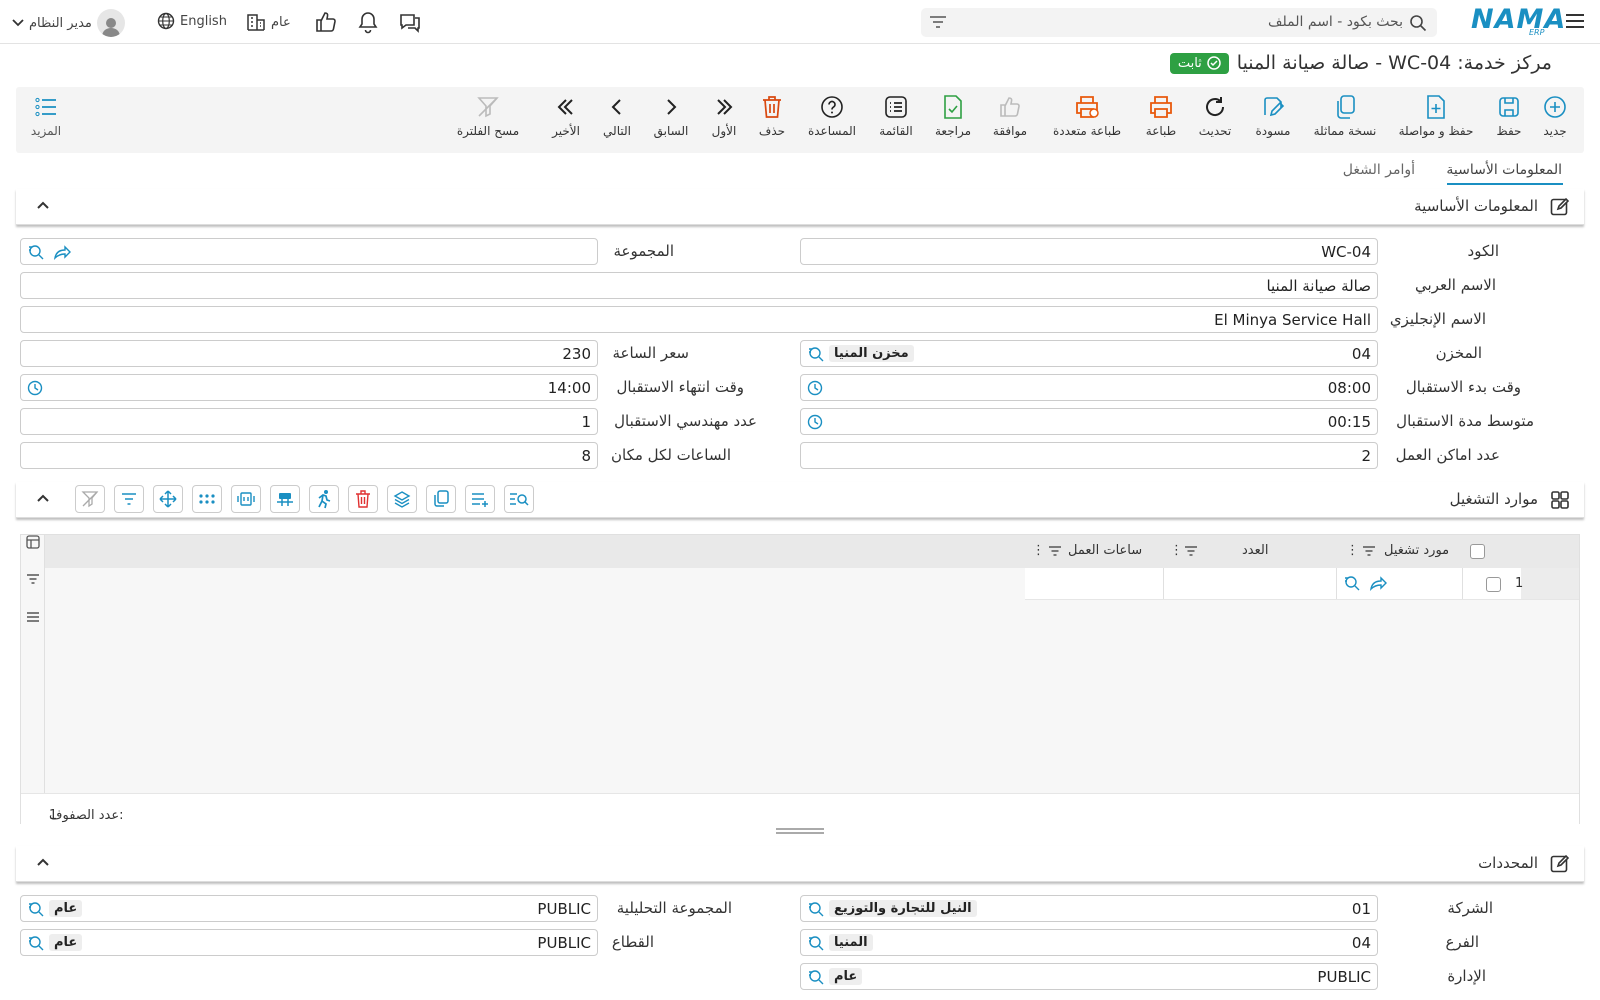  What do you see at coordinates (896, 107) in the screenshot?
I see `list-icon` at bounding box center [896, 107].